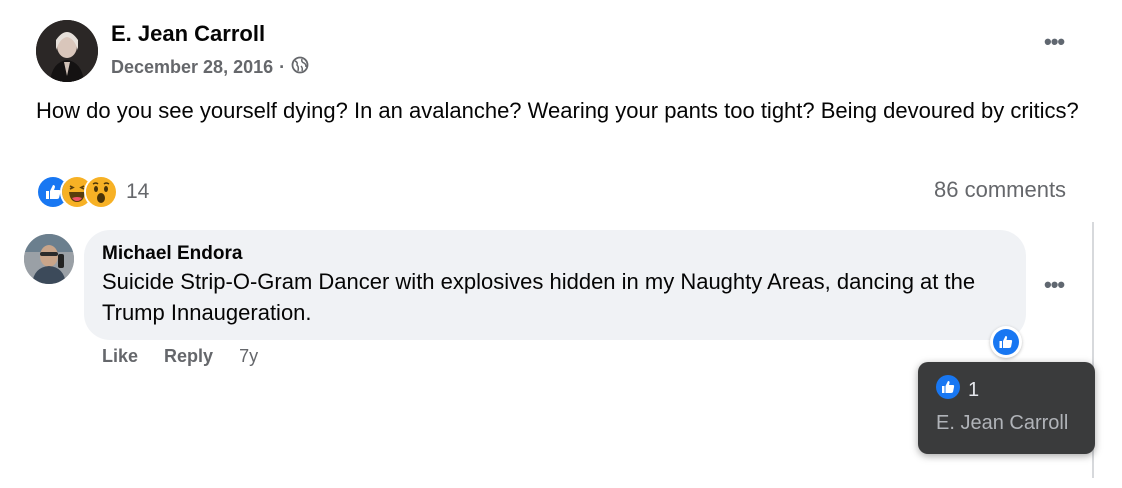  I want to click on comment-actions: Like Reply 7y, so click(180, 356).